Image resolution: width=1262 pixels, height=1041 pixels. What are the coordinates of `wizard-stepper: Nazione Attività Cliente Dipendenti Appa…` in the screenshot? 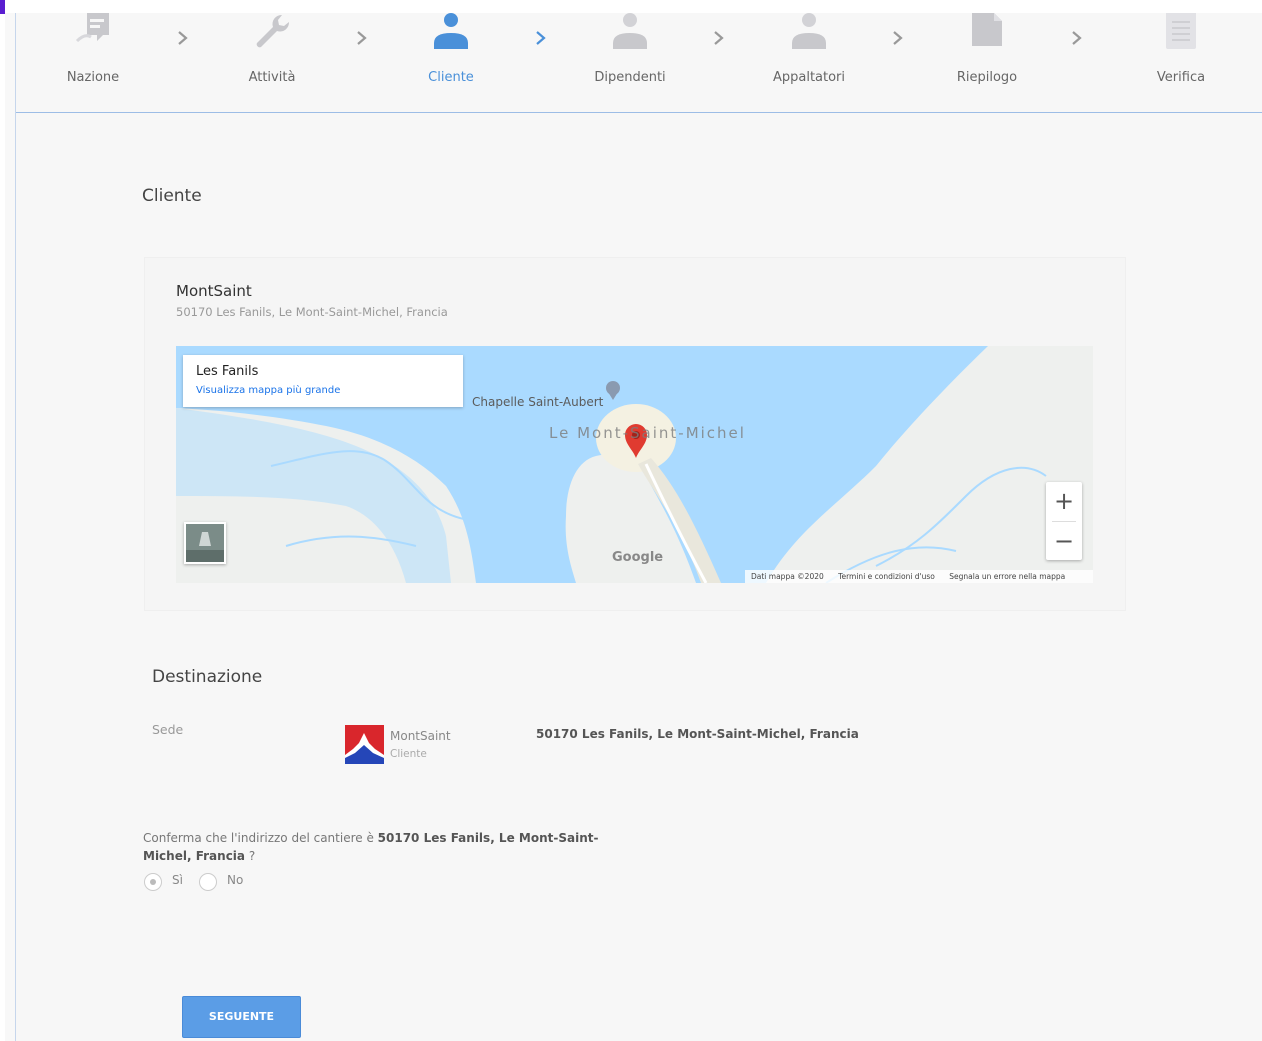 It's located at (639, 63).